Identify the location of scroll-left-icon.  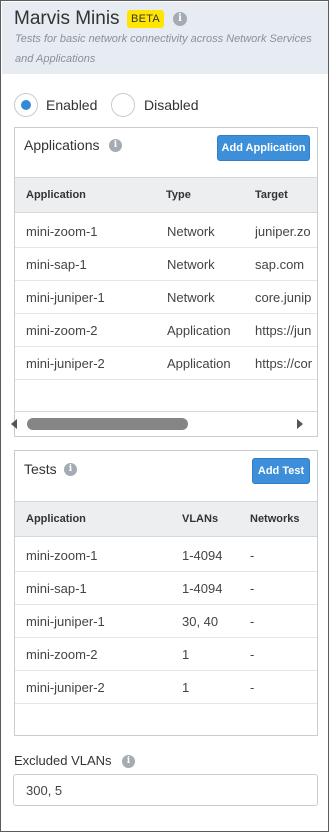
(14, 424).